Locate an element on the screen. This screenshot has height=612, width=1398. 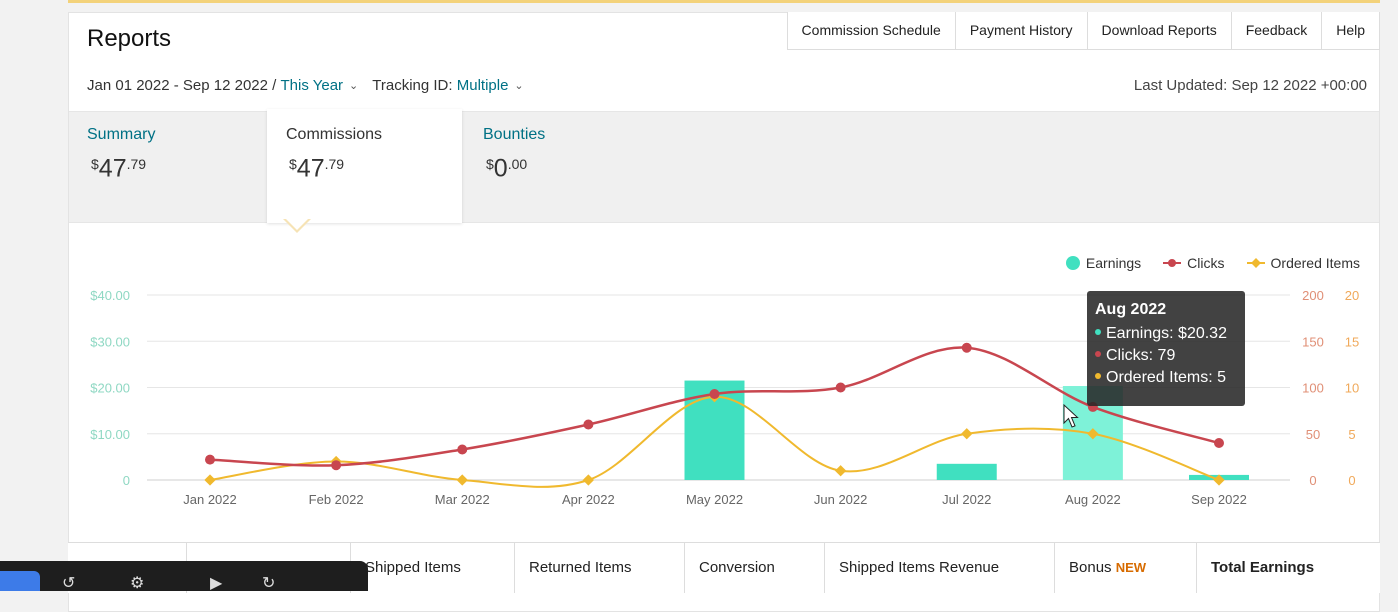
y-right-items-tick-label: 10 is located at coordinates (1352, 388).